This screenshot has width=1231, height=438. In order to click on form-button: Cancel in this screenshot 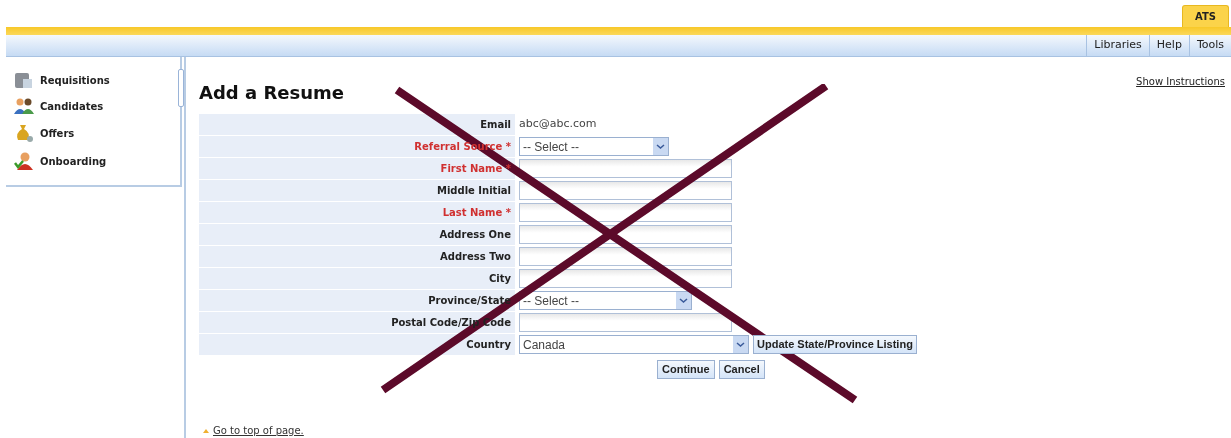, I will do `click(741, 369)`.